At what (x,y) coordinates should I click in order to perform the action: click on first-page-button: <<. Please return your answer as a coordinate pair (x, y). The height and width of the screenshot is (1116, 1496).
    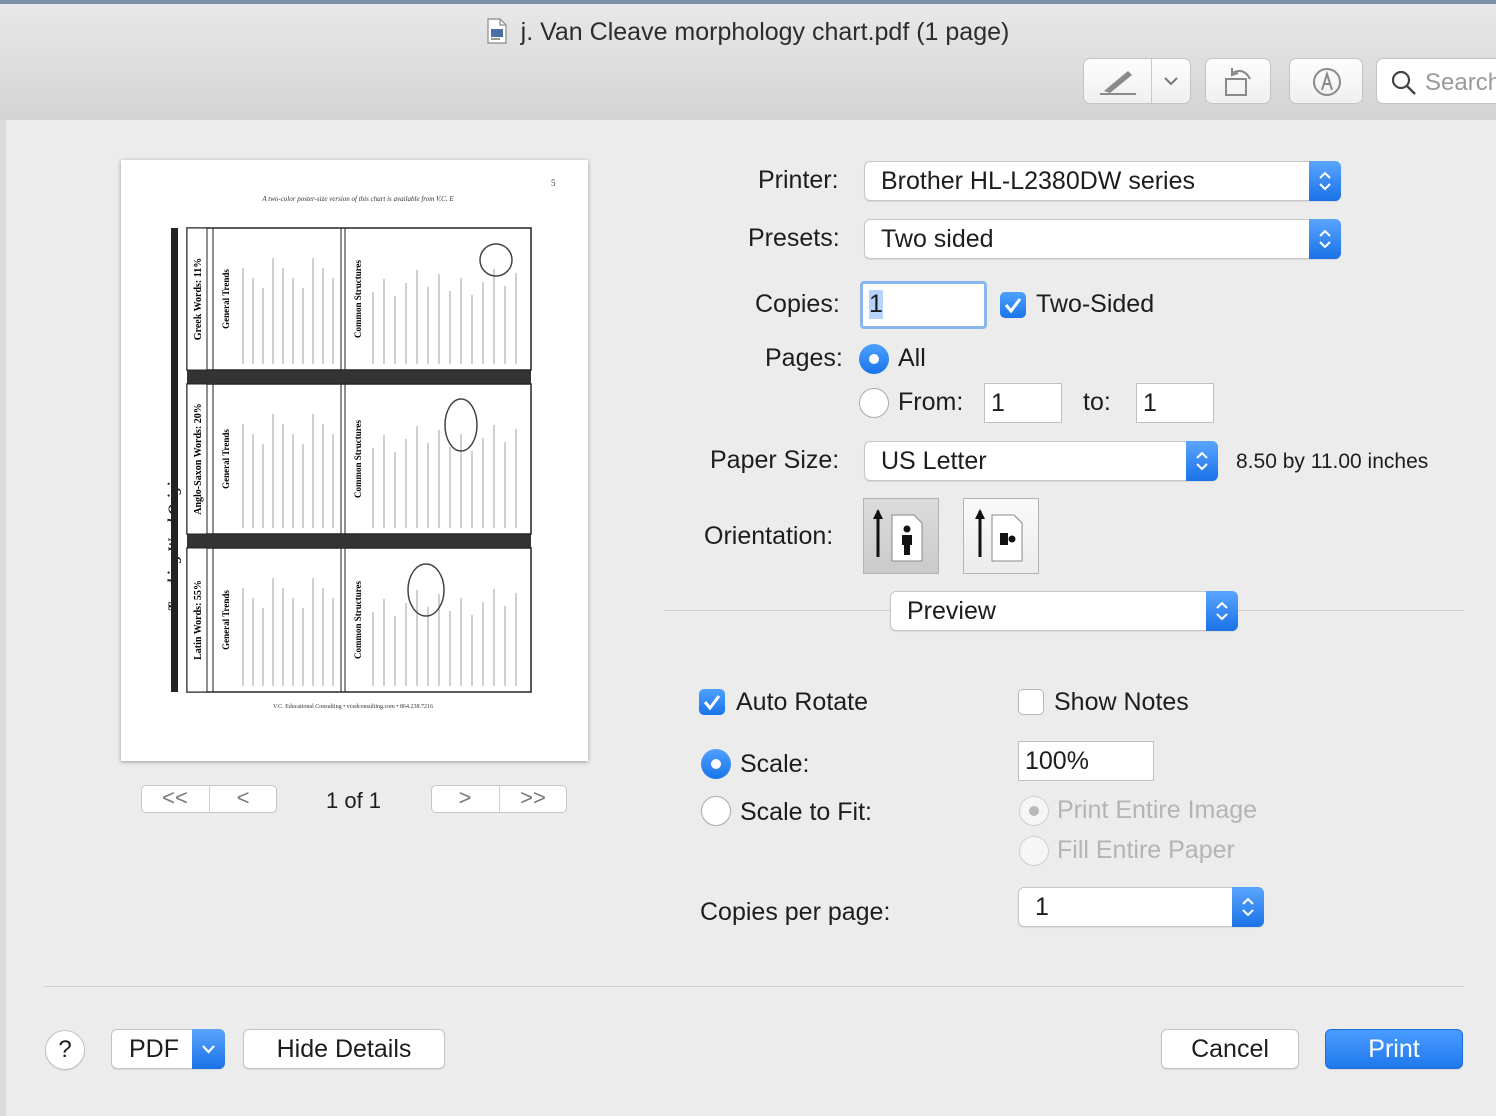
    Looking at the image, I should click on (175, 799).